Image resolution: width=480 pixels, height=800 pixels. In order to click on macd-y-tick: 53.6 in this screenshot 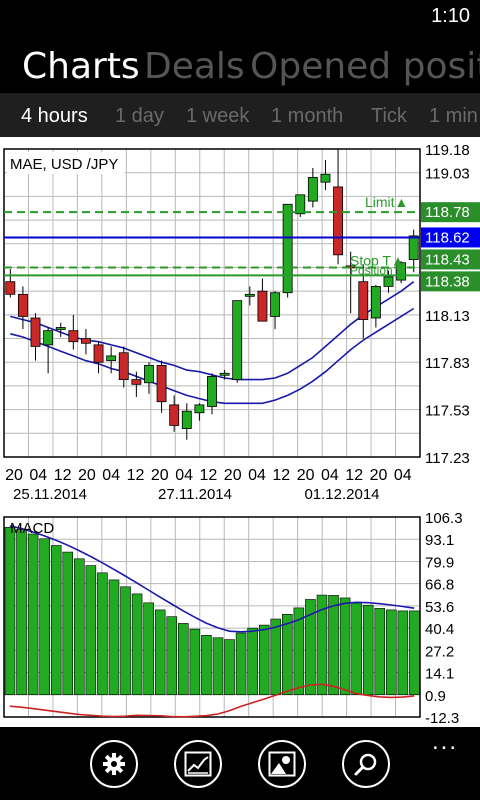, I will do `click(439, 607)`.